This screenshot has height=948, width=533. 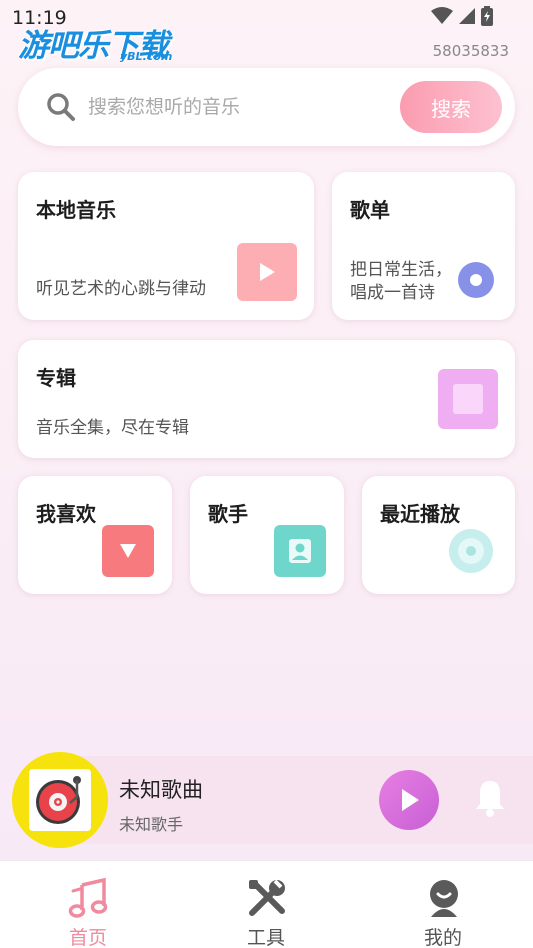 I want to click on local-music-card: 本地音乐 听见艺术的心跳与律动, so click(x=166, y=246).